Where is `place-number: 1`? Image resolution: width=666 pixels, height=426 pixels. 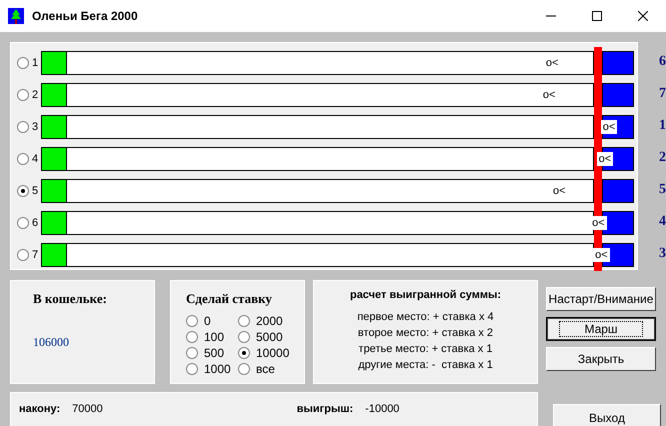
place-number: 1 is located at coordinates (662, 126).